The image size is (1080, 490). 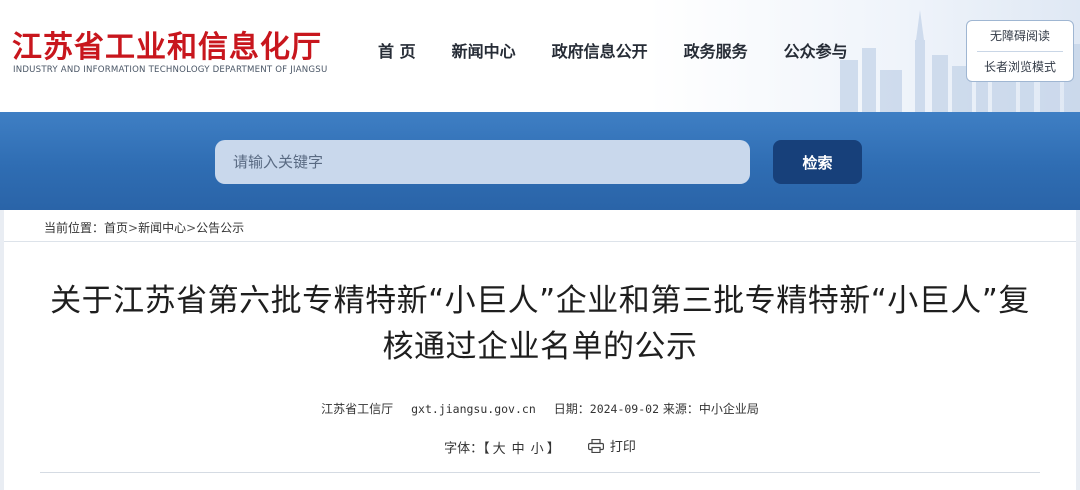 What do you see at coordinates (397, 52) in the screenshot?
I see `nav-item-home: 首 页` at bounding box center [397, 52].